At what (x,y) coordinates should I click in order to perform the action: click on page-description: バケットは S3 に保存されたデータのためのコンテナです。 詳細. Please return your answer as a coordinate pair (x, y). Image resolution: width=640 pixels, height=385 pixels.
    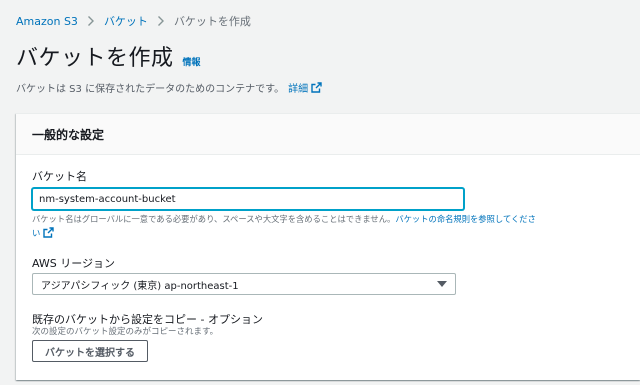
    Looking at the image, I should click on (169, 87).